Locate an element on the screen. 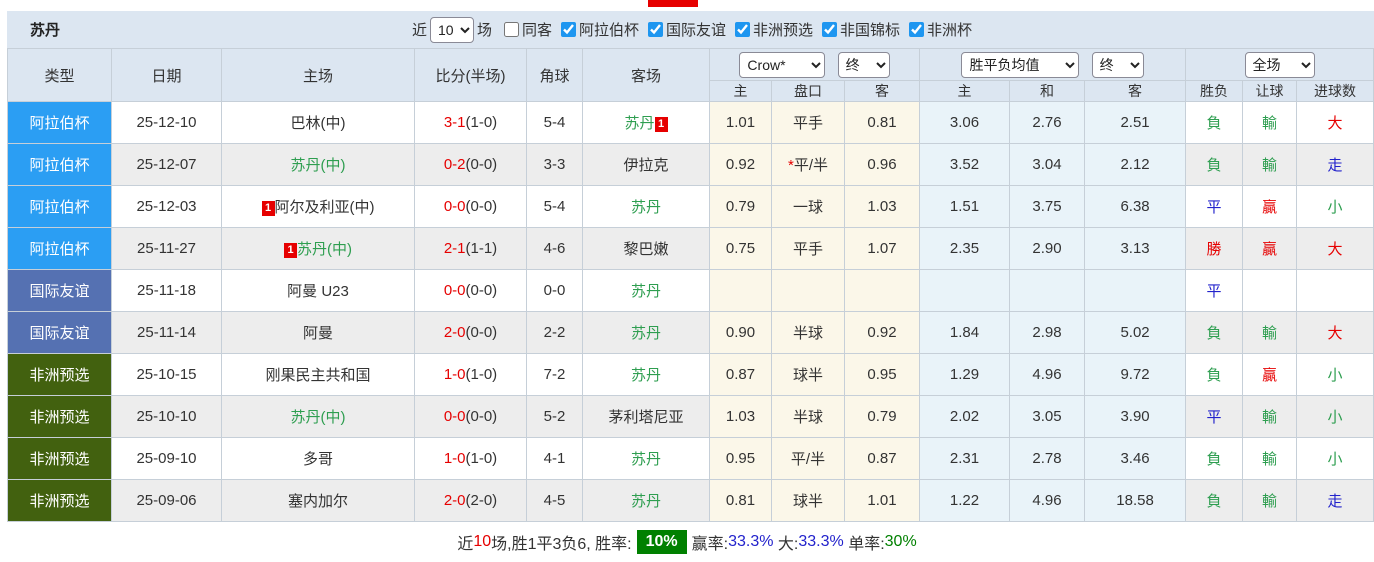 This screenshot has height=562, width=1374. competition-label: 非洲预选 is located at coordinates (783, 30).